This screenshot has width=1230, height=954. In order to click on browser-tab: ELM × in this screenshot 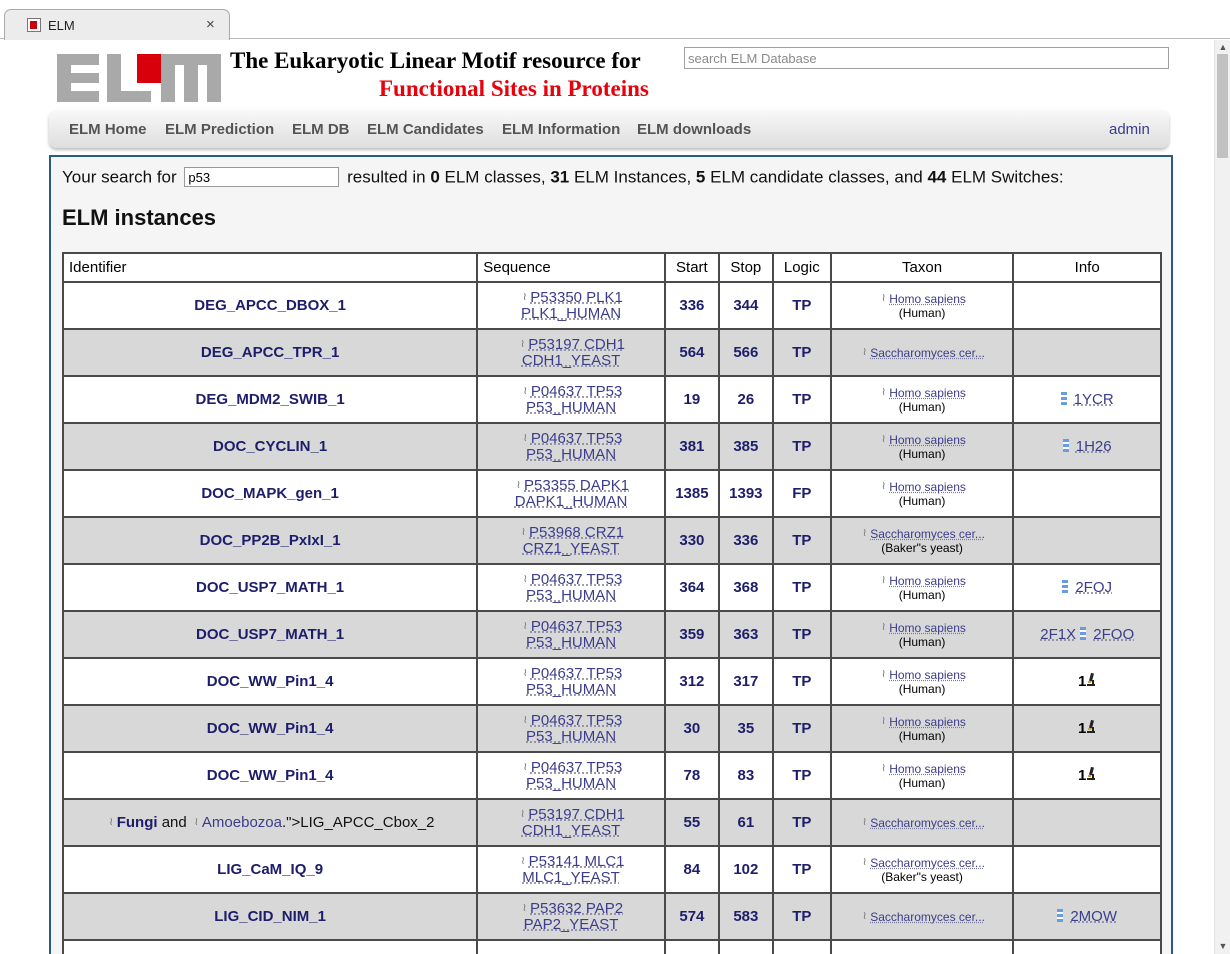, I will do `click(117, 24)`.